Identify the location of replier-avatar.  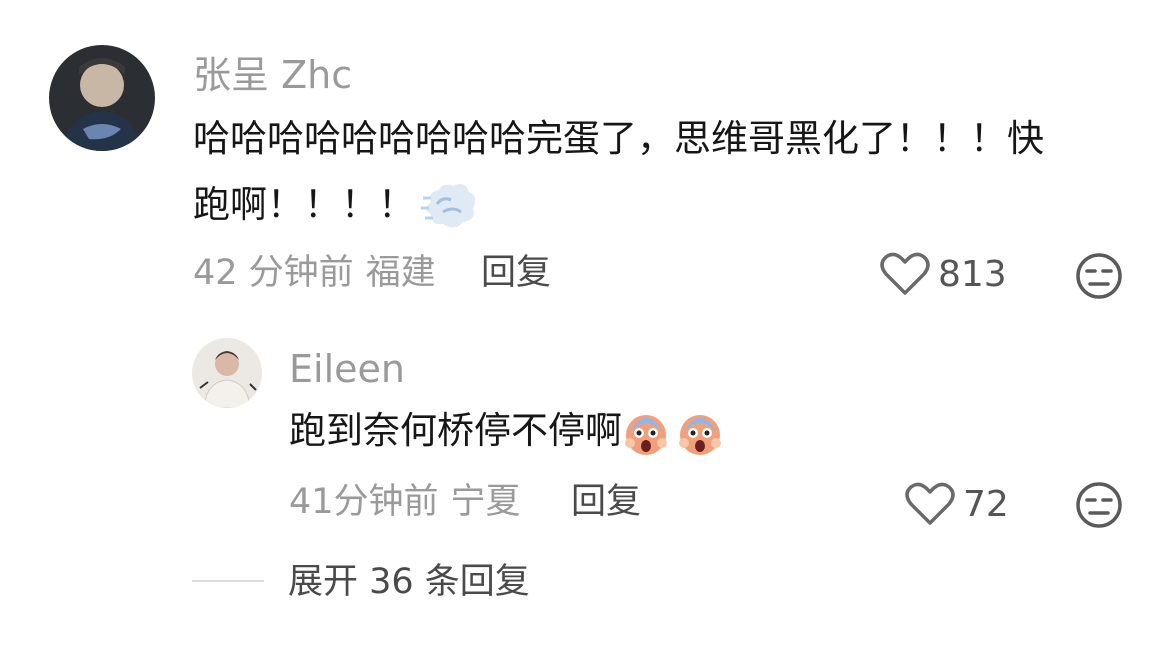
(227, 373).